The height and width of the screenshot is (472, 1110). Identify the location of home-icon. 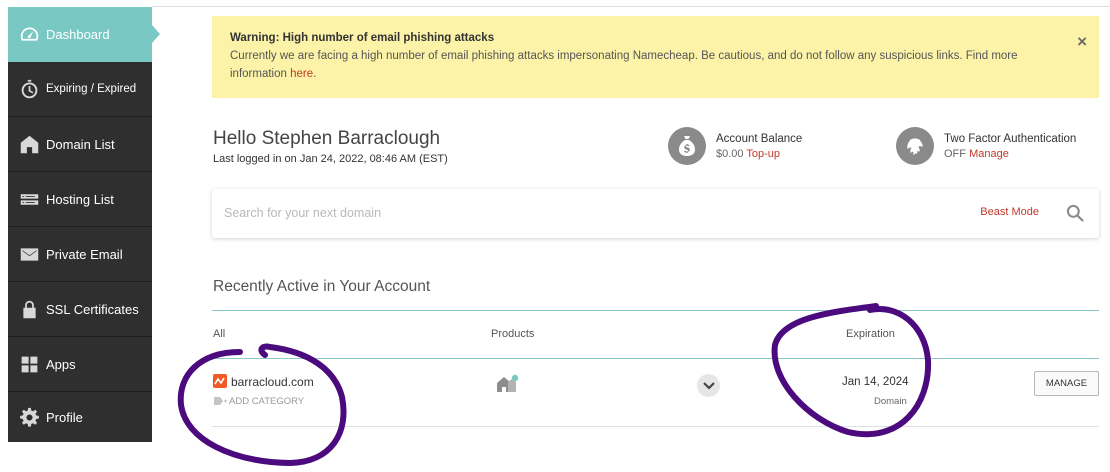
(29, 144).